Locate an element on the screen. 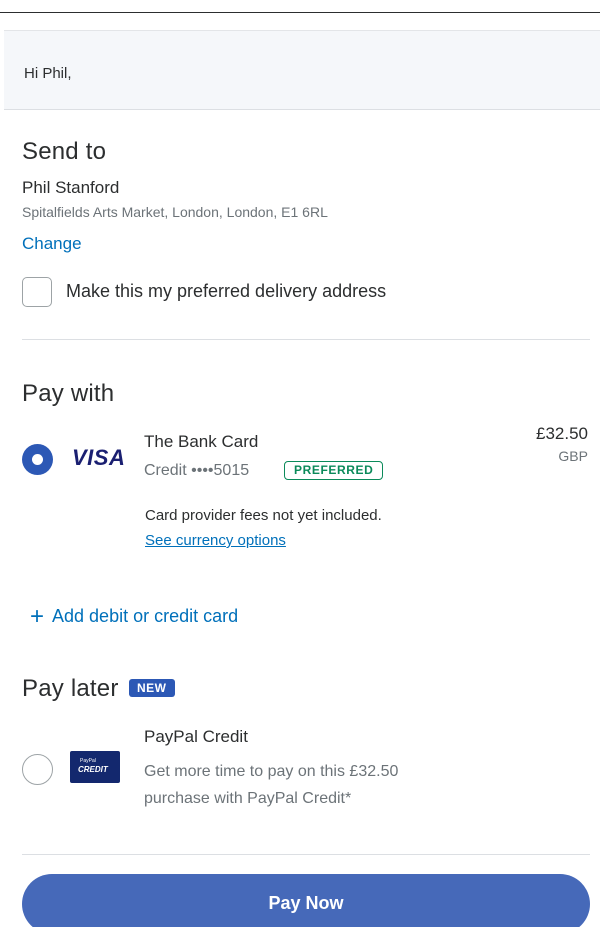 The image size is (600, 927). card-name: The Bank Card is located at coordinates (201, 442).